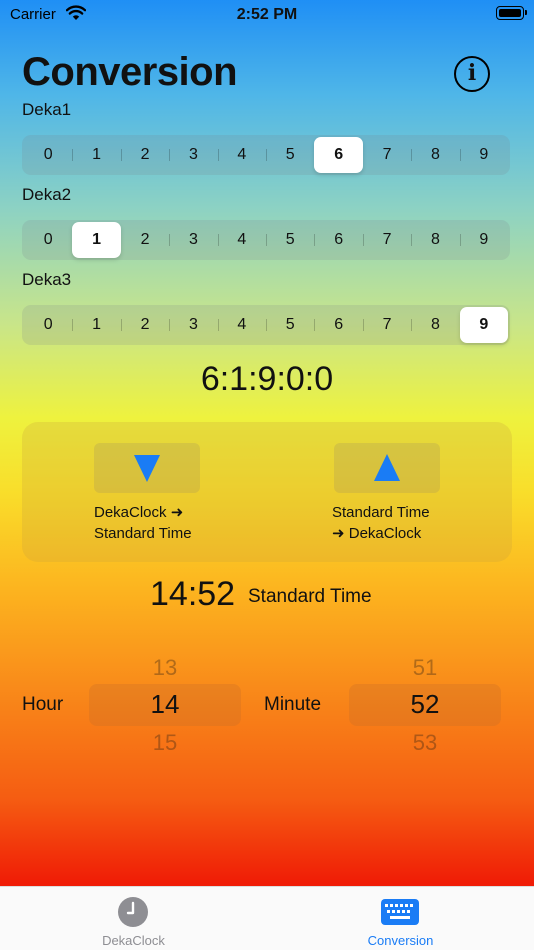  I want to click on deka3-option-9: 9, so click(484, 325).